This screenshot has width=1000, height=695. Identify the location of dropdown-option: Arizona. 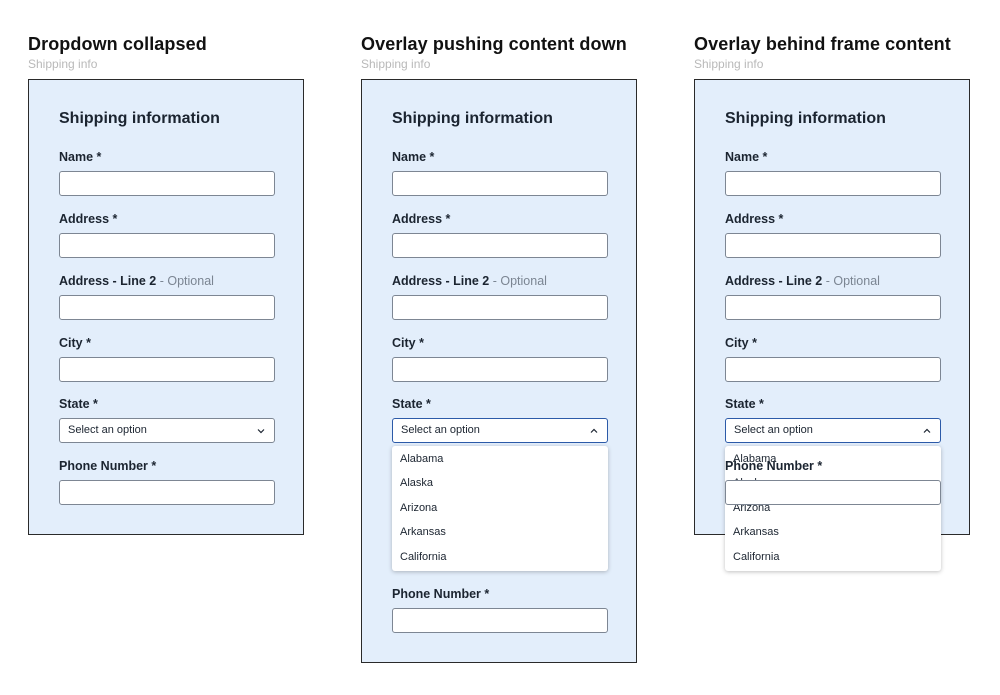
(418, 508).